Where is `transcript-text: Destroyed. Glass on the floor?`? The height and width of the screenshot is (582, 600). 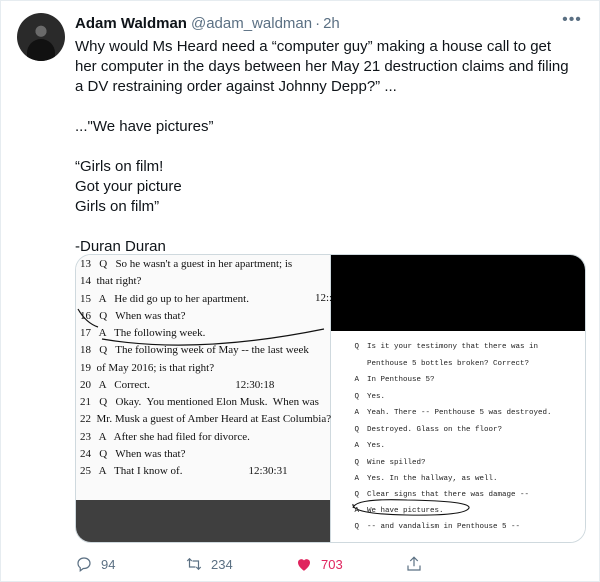
transcript-text: Destroyed. Glass on the floor? is located at coordinates (435, 430).